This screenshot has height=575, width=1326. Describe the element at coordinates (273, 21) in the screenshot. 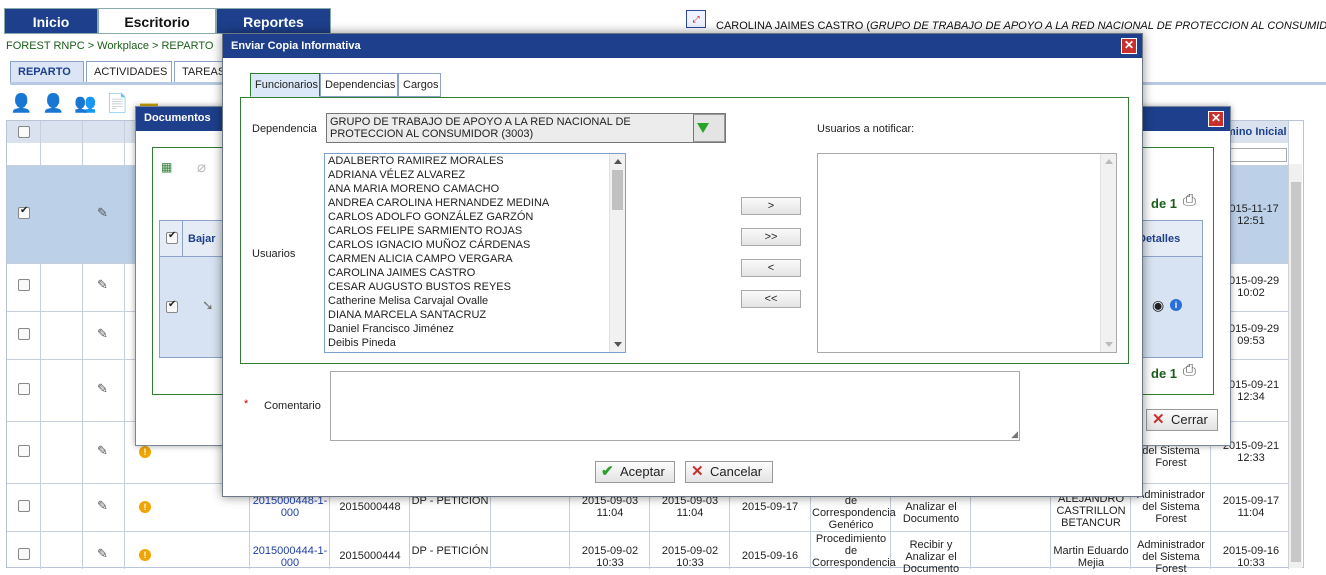

I see `nav-tab-reportes: Reportes` at that location.